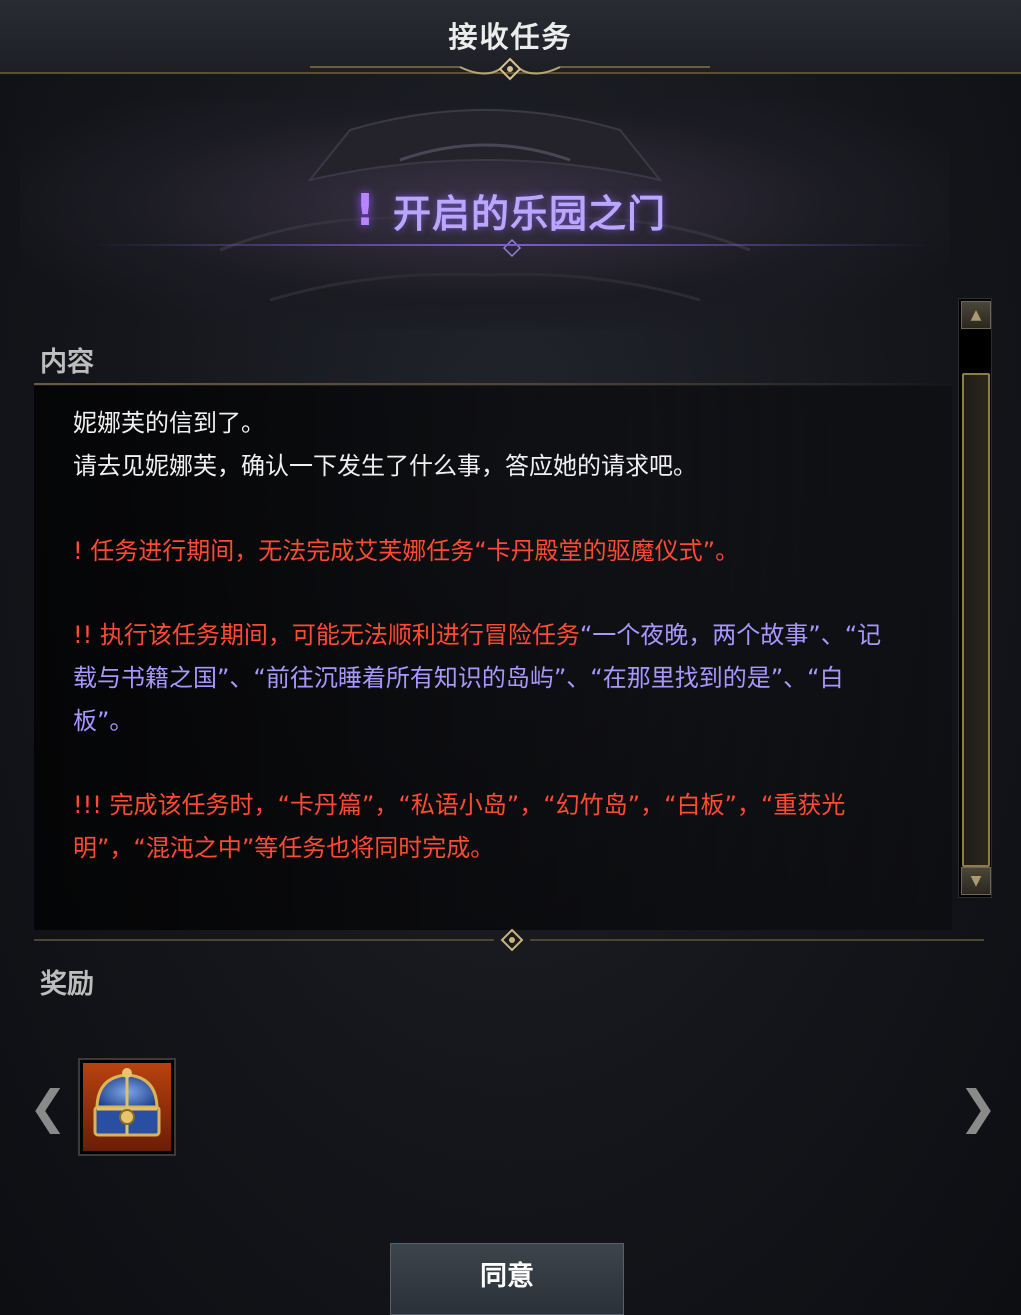  Describe the element at coordinates (67, 362) in the screenshot. I see `content-section-label: 内容` at that location.